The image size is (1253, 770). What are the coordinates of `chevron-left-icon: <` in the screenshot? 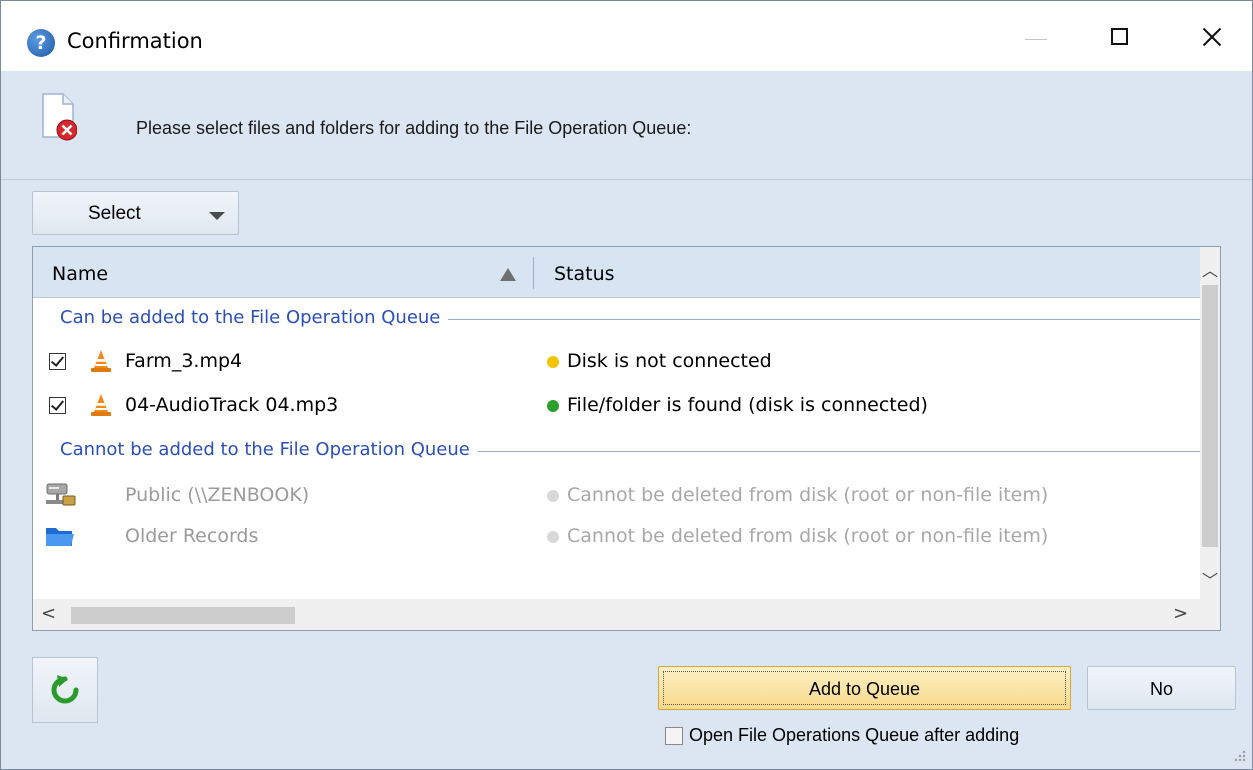 It's located at (48, 613).